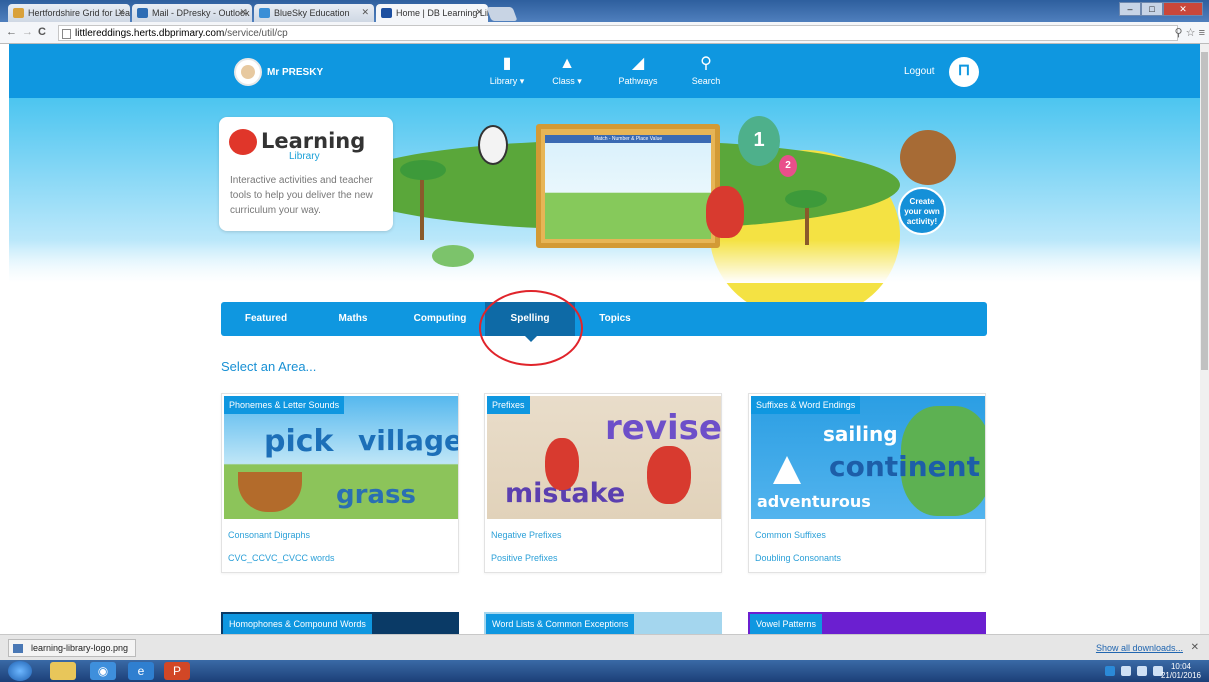 The height and width of the screenshot is (682, 1209). Describe the element at coordinates (297, 624) in the screenshot. I see `card-title: Homophones & Compound Words` at that location.